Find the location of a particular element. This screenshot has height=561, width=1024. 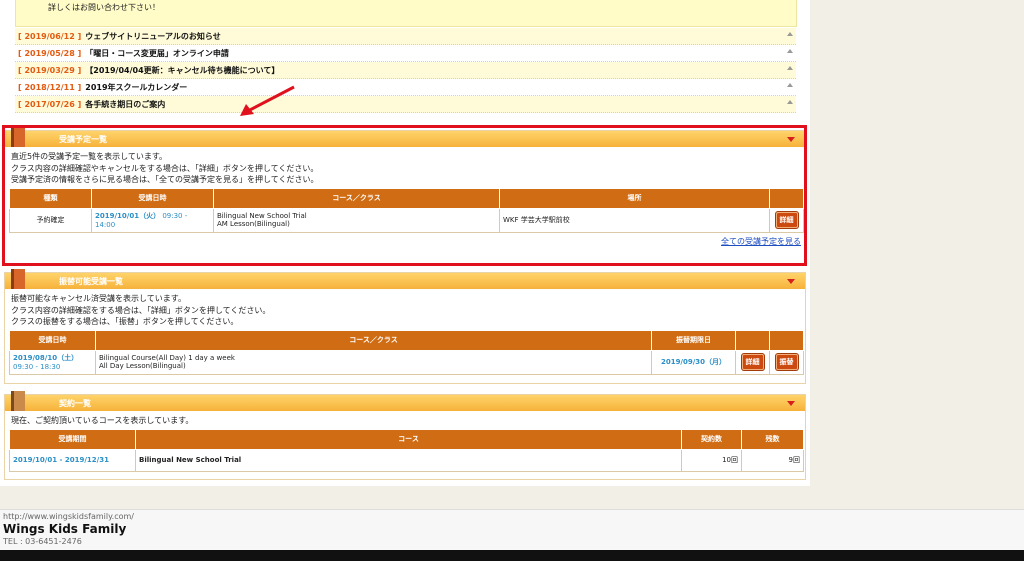

news-date: [ 2019/06/12 ] is located at coordinates (50, 36).